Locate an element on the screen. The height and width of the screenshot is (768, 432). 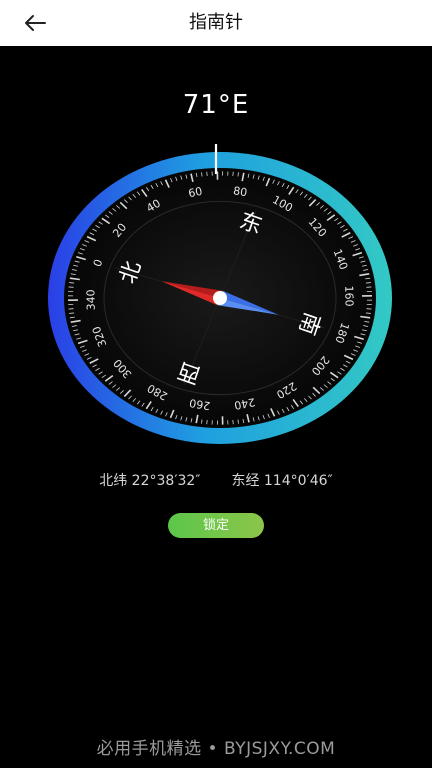
lock-button: 锁定 is located at coordinates (216, 525).